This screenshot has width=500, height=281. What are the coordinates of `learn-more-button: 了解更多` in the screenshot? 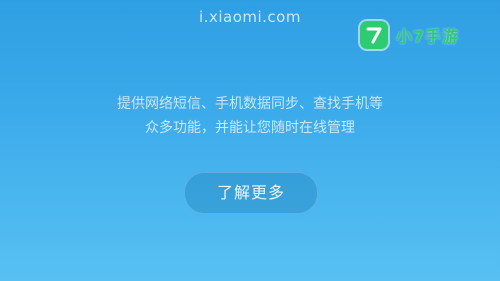 It's located at (251, 193).